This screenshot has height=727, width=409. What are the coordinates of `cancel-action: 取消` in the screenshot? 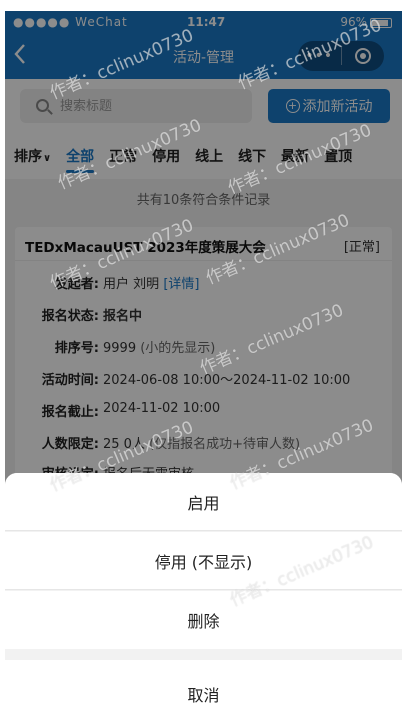 It's located at (203, 693).